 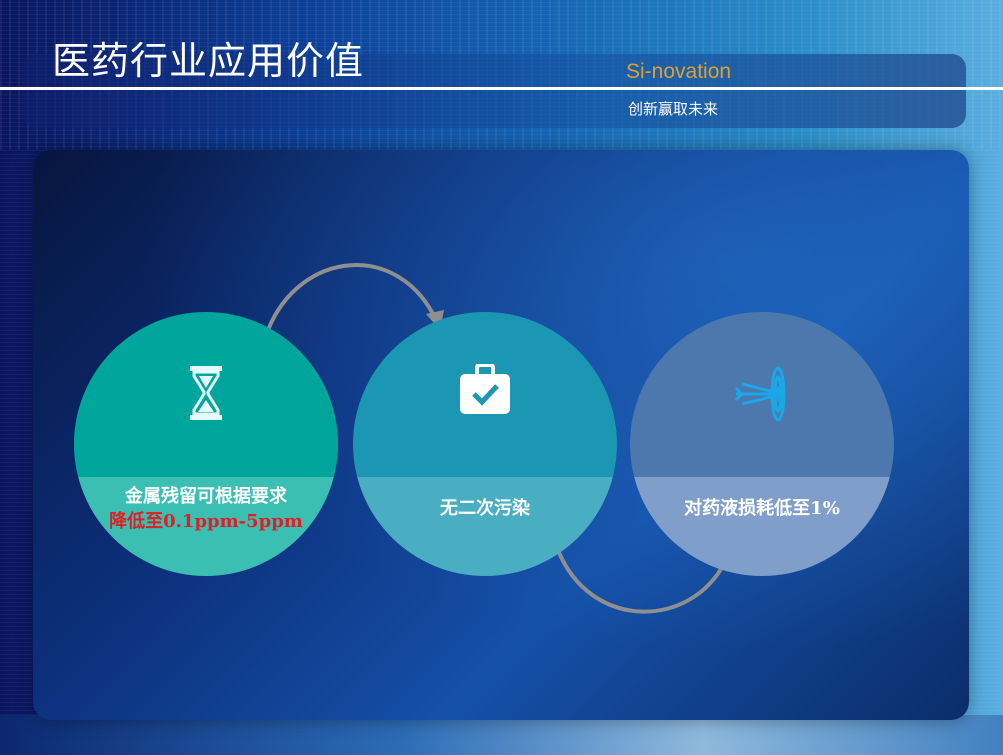 I want to click on caption-line-1: 对药液损耗低至1%, so click(x=762, y=508).